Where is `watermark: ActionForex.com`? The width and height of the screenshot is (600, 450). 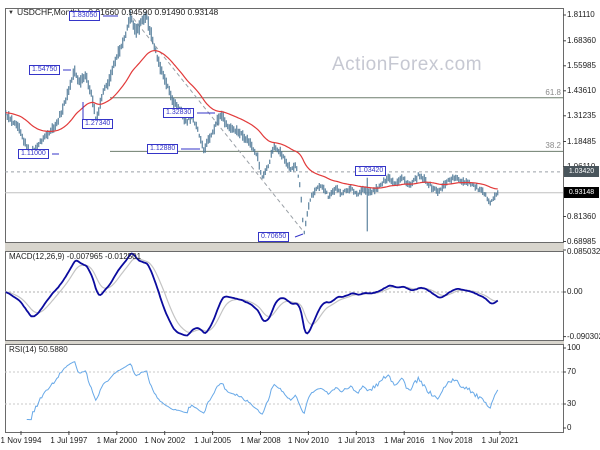
watermark: ActionForex.com is located at coordinates (407, 64).